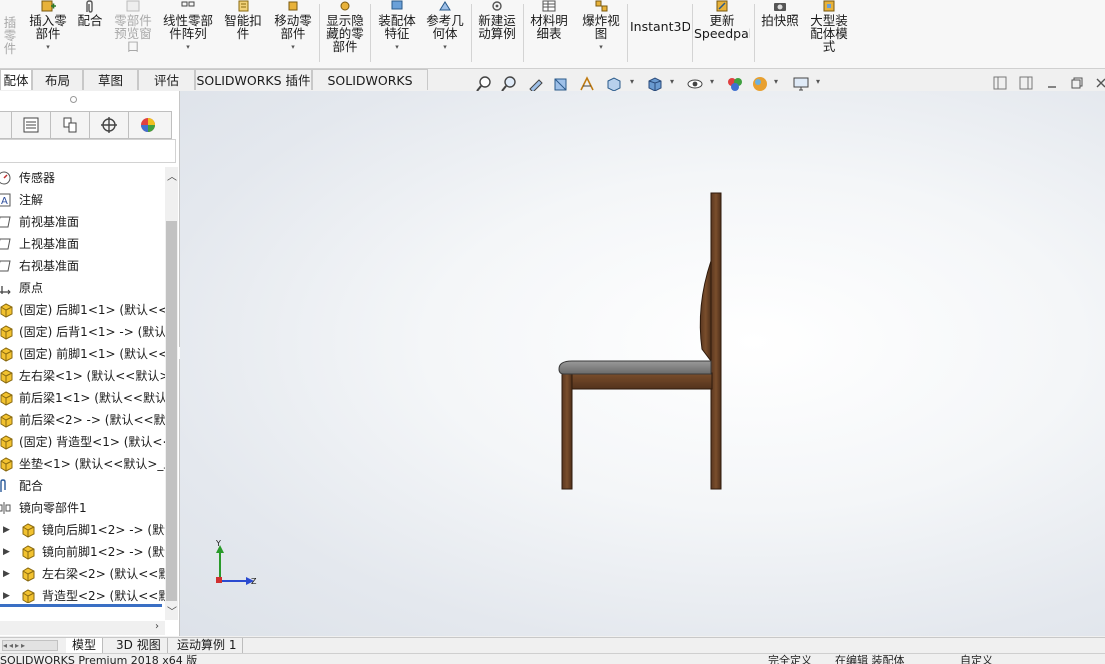 The width and height of the screenshot is (1105, 664). What do you see at coordinates (1000, 83) in the screenshot?
I see `pane-left-icon` at bounding box center [1000, 83].